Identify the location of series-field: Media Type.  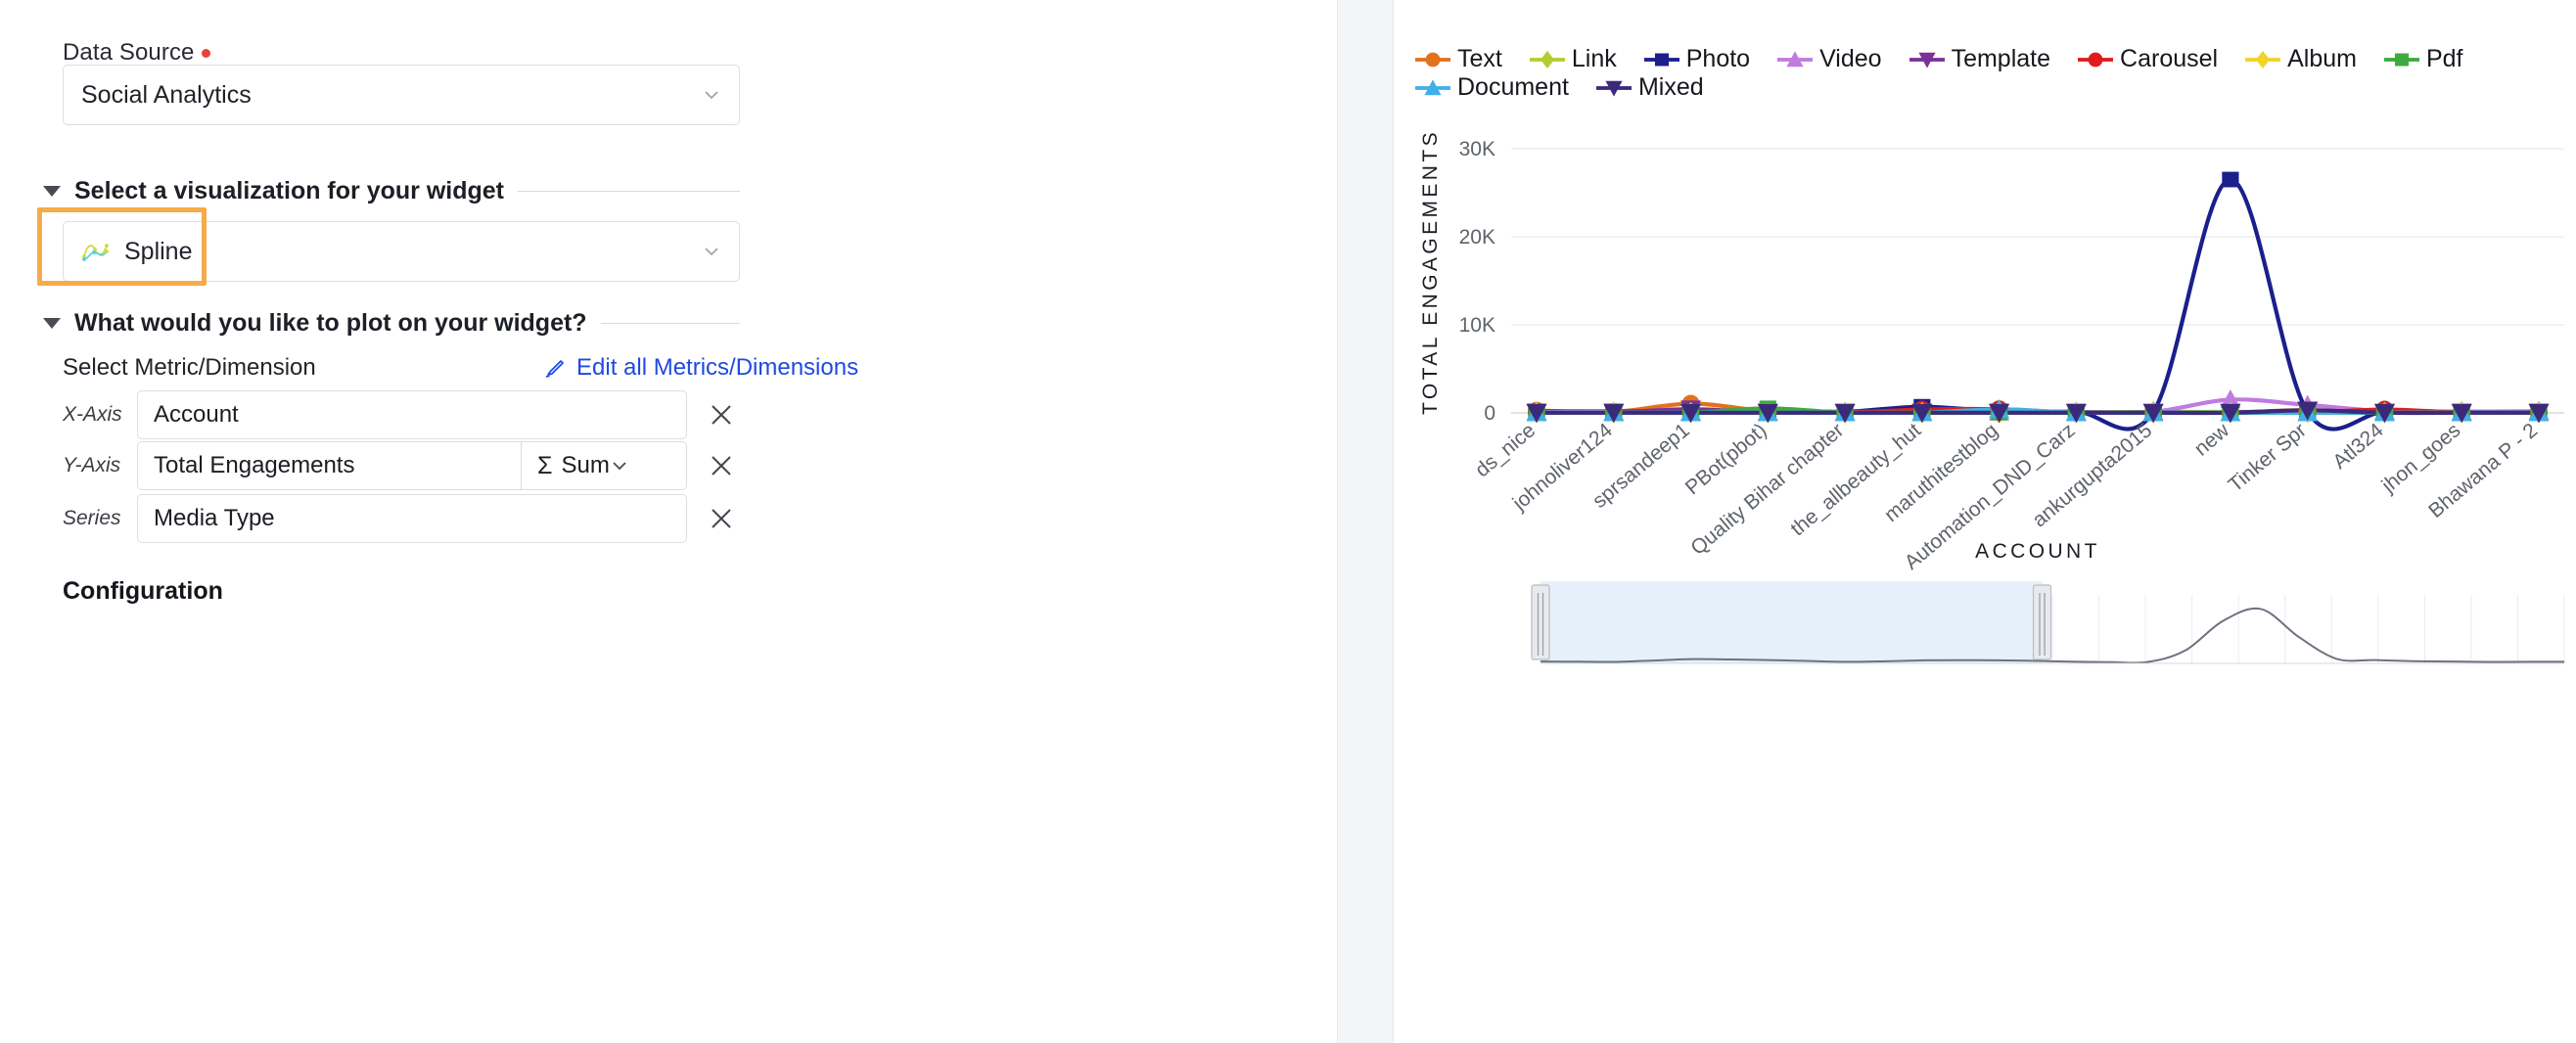
(412, 518).